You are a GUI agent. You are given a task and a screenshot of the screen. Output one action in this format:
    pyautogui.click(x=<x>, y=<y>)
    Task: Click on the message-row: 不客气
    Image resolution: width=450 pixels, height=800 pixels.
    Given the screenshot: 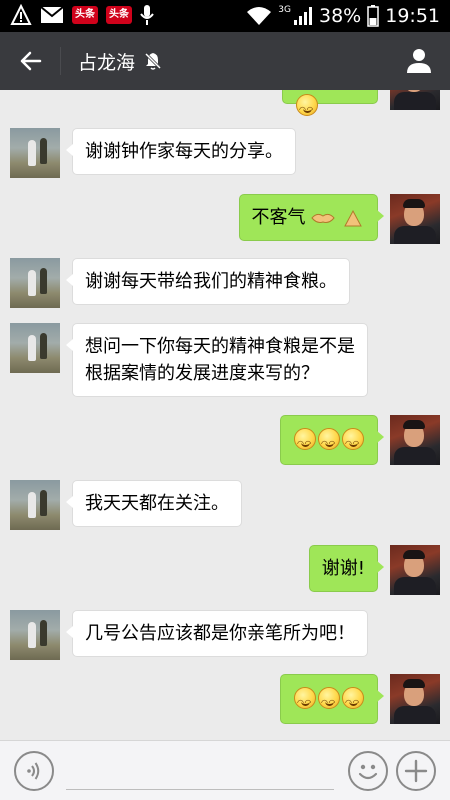 What is the action you would take?
    pyautogui.click(x=225, y=220)
    